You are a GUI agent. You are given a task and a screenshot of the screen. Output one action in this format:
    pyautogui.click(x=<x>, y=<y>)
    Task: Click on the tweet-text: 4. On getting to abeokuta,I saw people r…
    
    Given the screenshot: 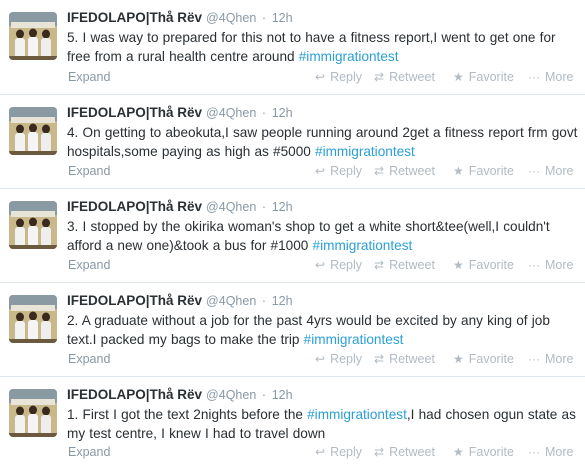 What is the action you would take?
    pyautogui.click(x=323, y=142)
    